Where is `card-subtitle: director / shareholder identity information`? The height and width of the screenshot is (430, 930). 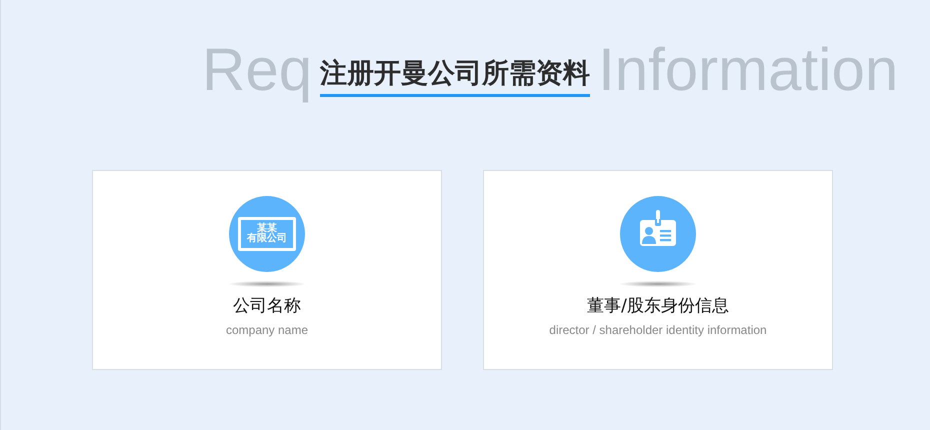 card-subtitle: director / shareholder identity information is located at coordinates (658, 331).